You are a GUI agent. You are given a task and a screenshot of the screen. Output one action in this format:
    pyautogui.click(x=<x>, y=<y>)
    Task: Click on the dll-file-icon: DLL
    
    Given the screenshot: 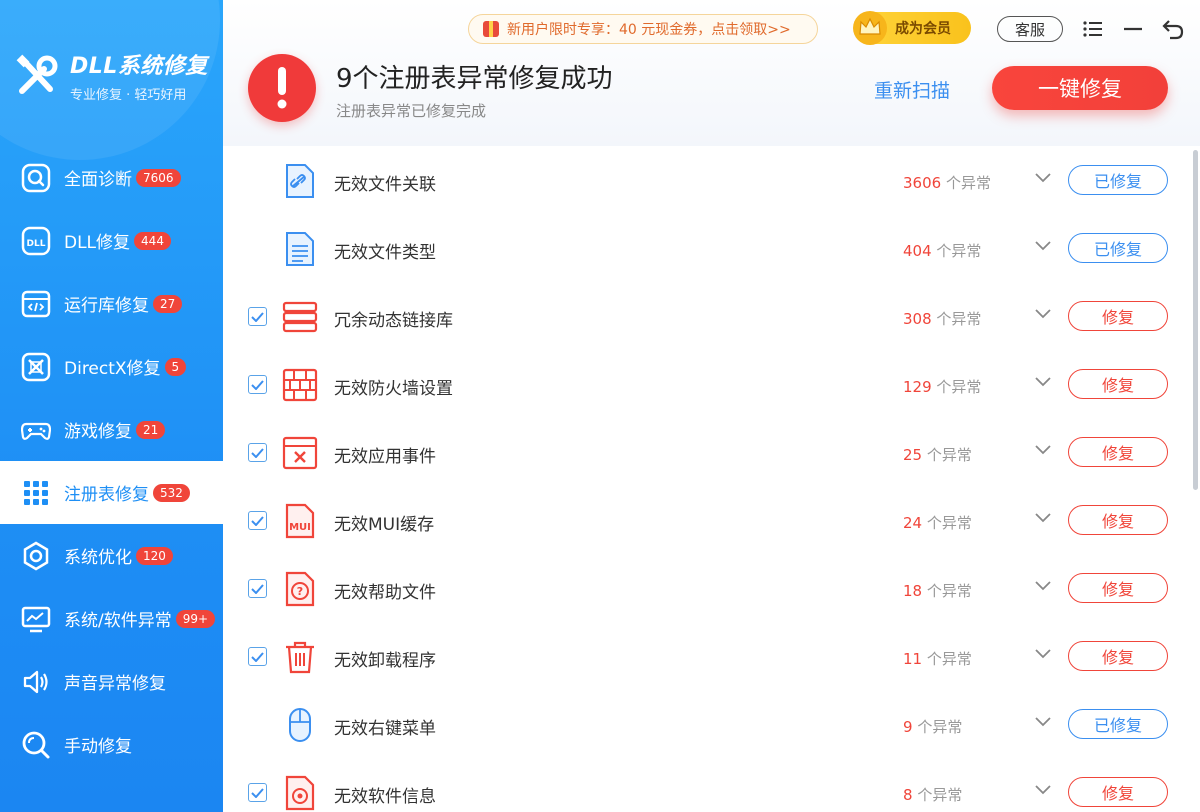 What is the action you would take?
    pyautogui.click(x=36, y=241)
    